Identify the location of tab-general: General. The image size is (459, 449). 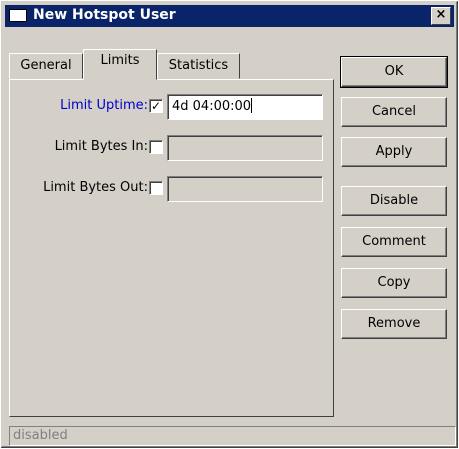
(46, 66).